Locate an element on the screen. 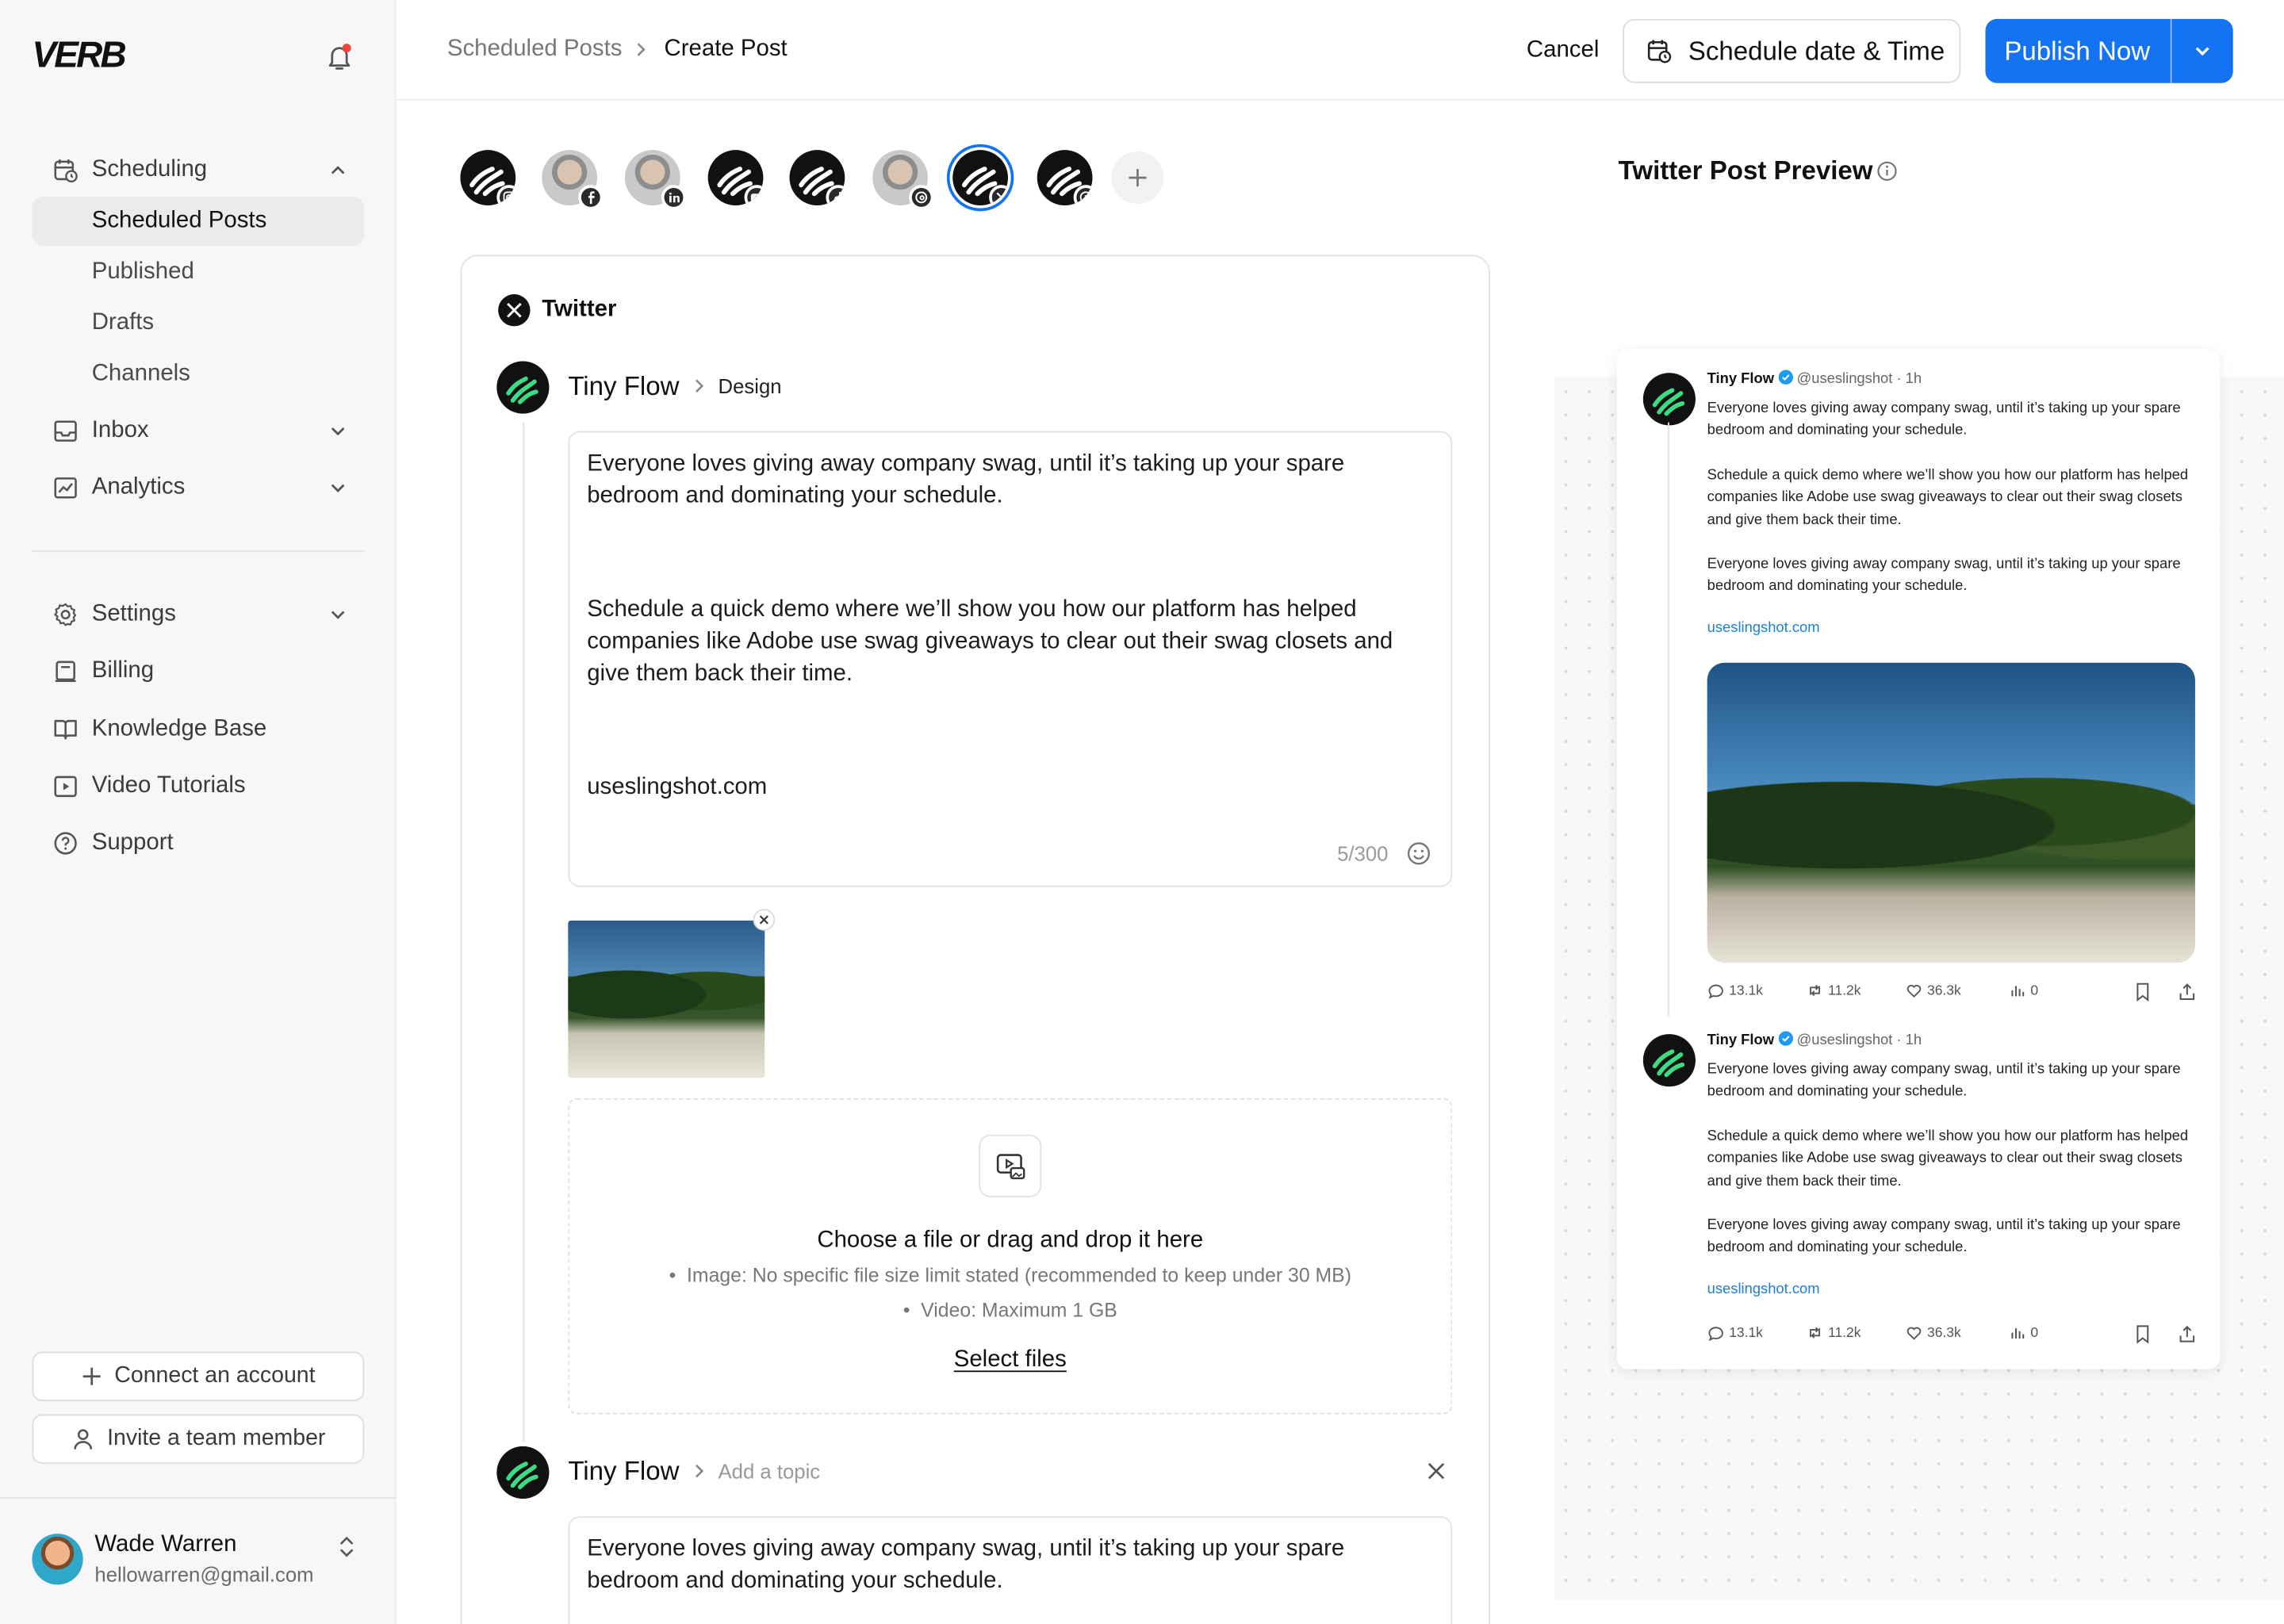  account-tiktok is located at coordinates (817, 177).